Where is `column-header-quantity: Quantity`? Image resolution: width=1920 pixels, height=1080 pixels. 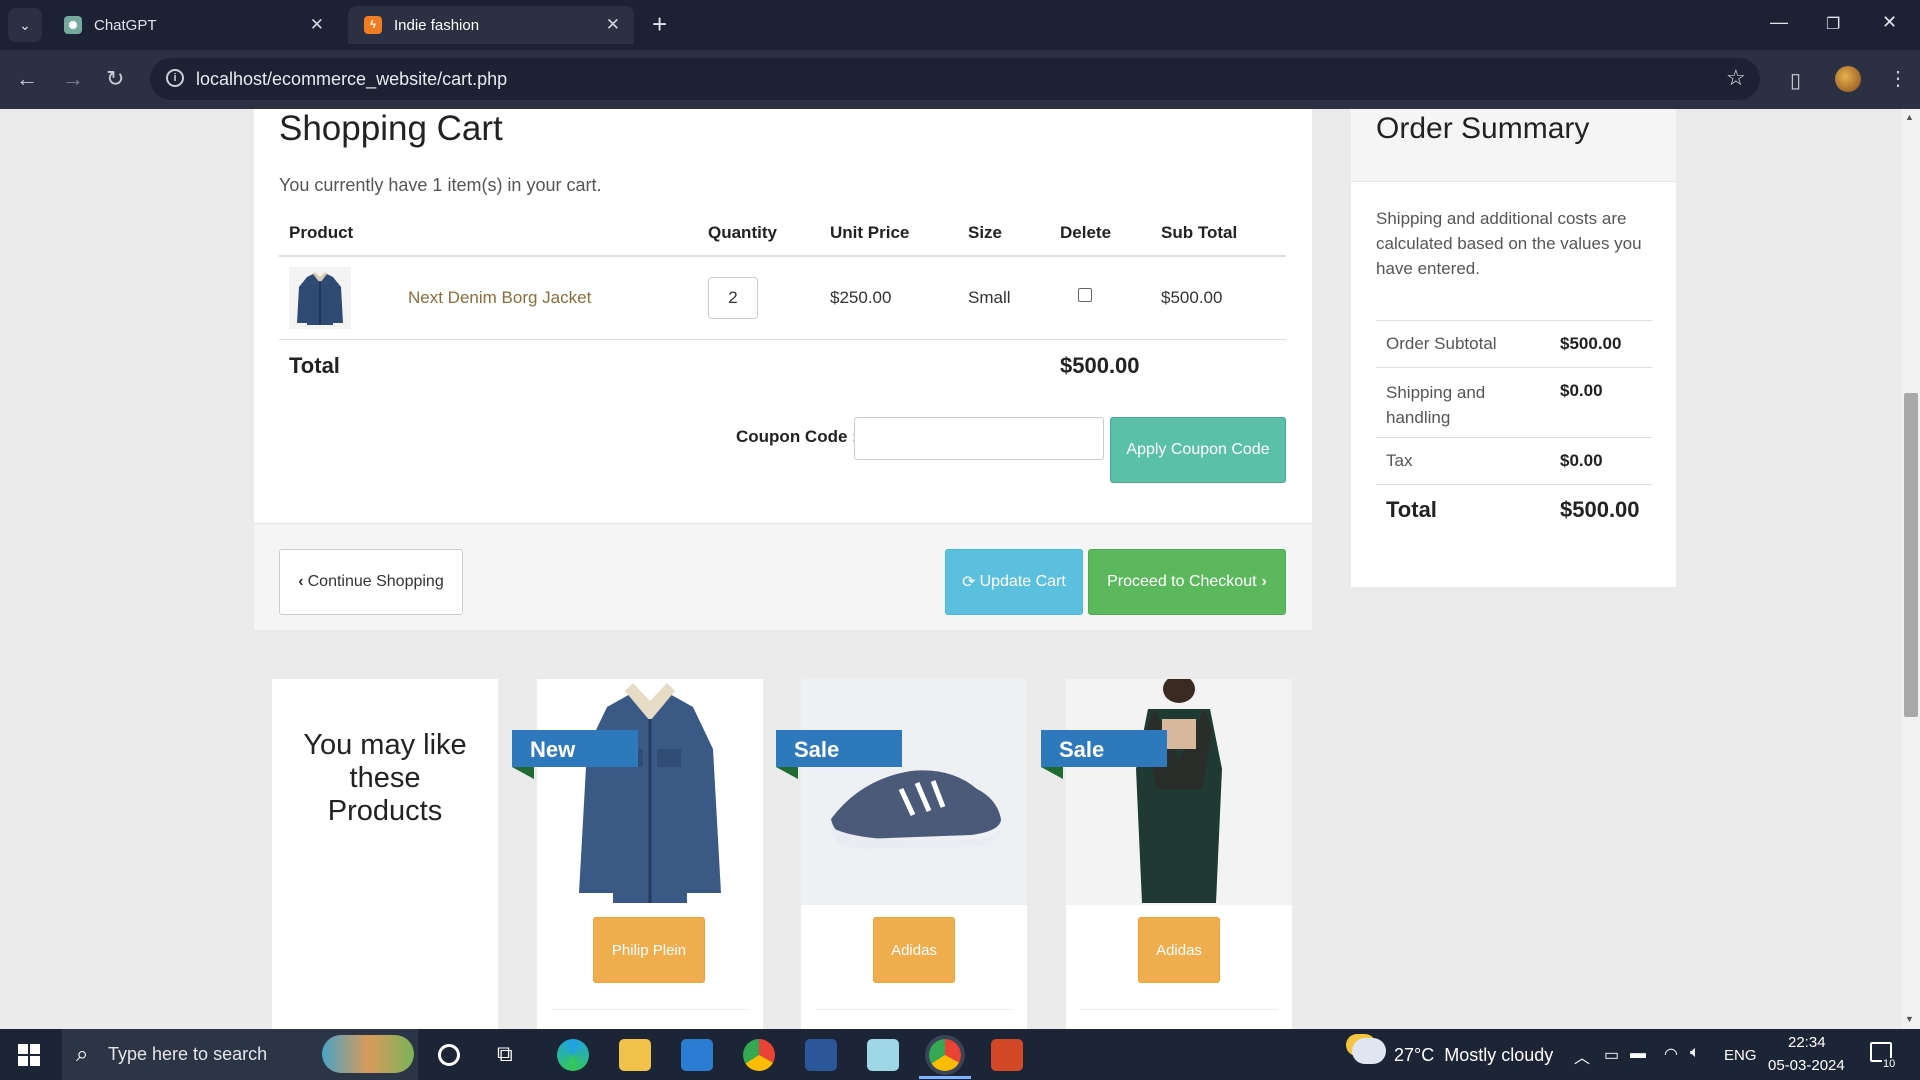 column-header-quantity: Quantity is located at coordinates (742, 232).